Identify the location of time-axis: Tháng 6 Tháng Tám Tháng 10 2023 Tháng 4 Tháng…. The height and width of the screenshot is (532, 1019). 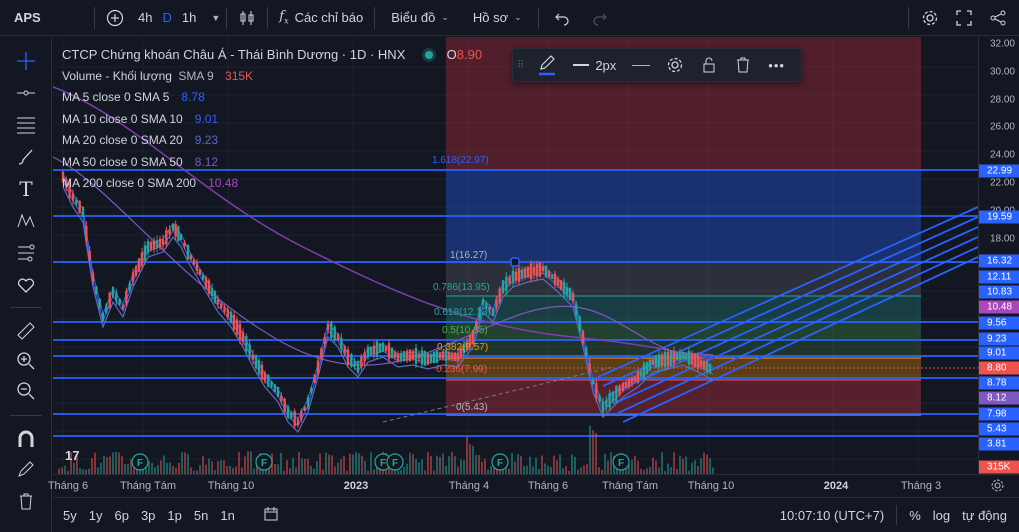
(533, 485).